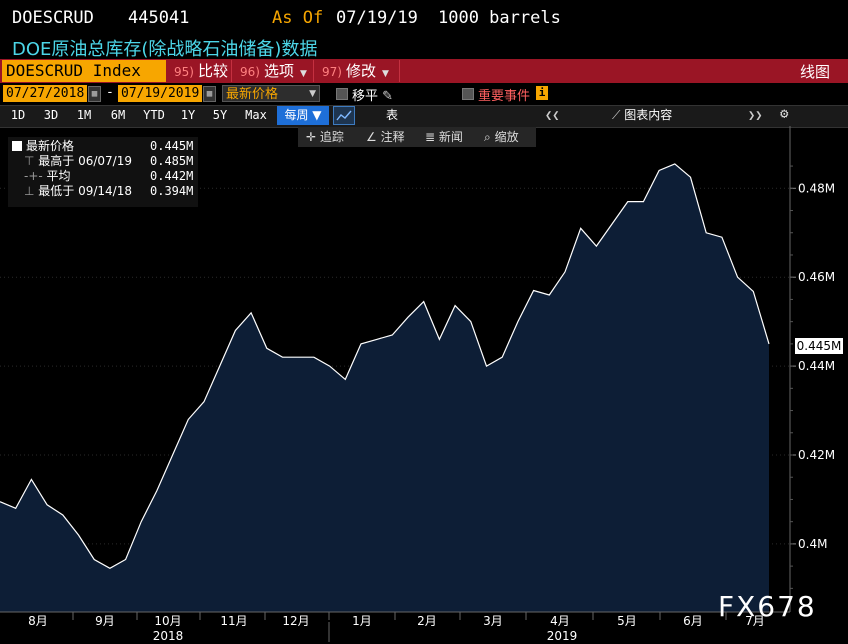  What do you see at coordinates (220, 115) in the screenshot?
I see `period-button-5y: 5Y` at bounding box center [220, 115].